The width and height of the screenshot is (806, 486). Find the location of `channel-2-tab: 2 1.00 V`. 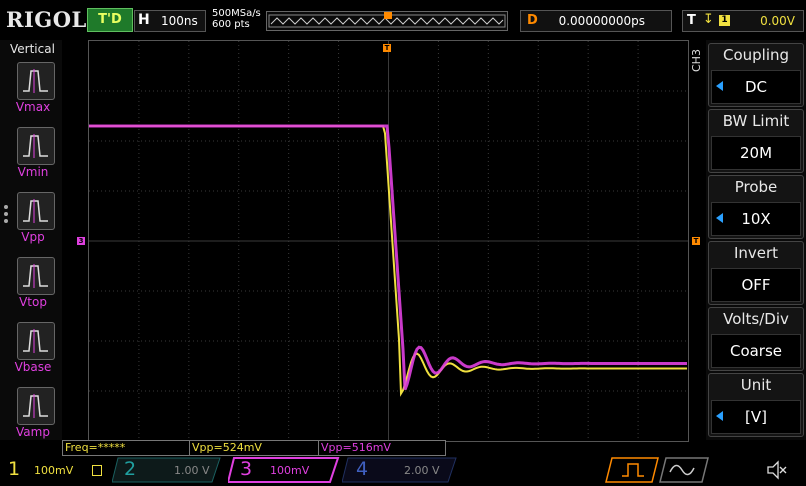

channel-2-tab: 2 1.00 V is located at coordinates (167, 470).